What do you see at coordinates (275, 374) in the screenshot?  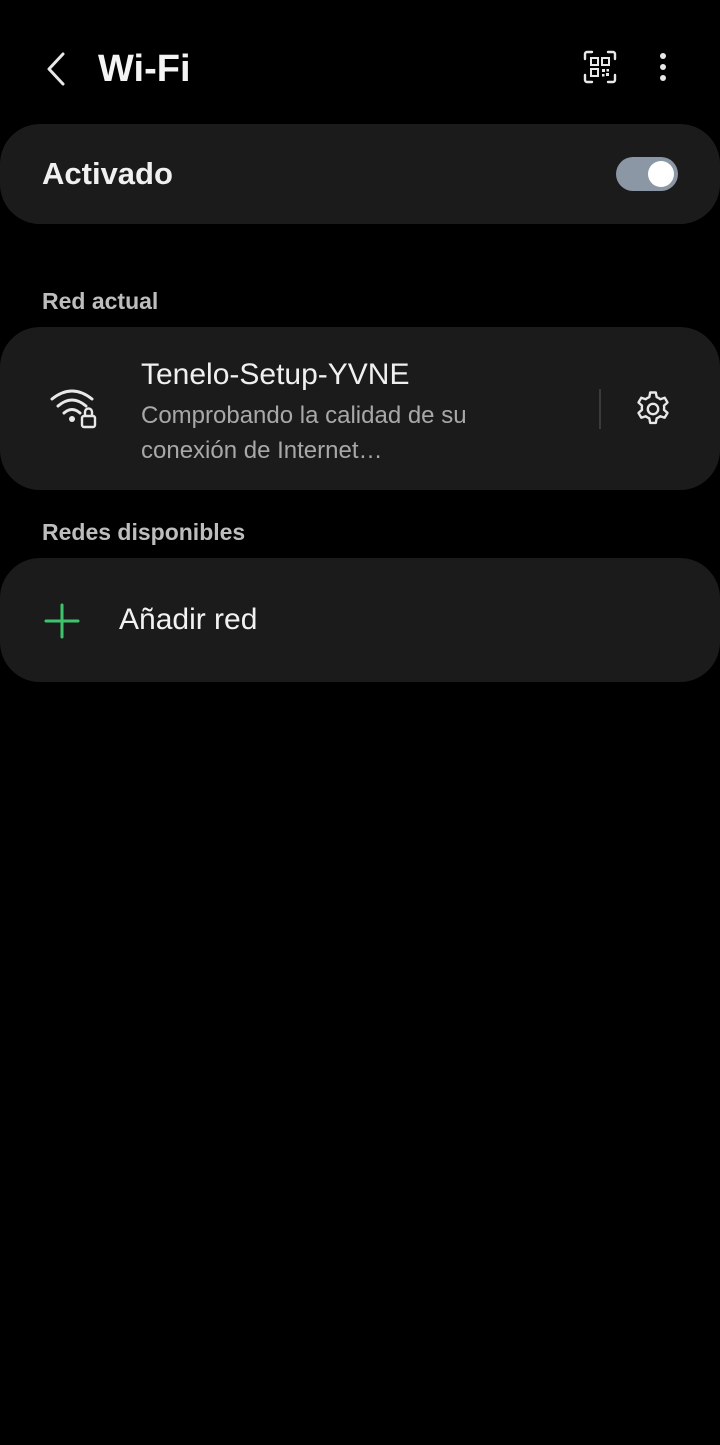 I see `network-name: Tenelo-Setup-YVNE` at bounding box center [275, 374].